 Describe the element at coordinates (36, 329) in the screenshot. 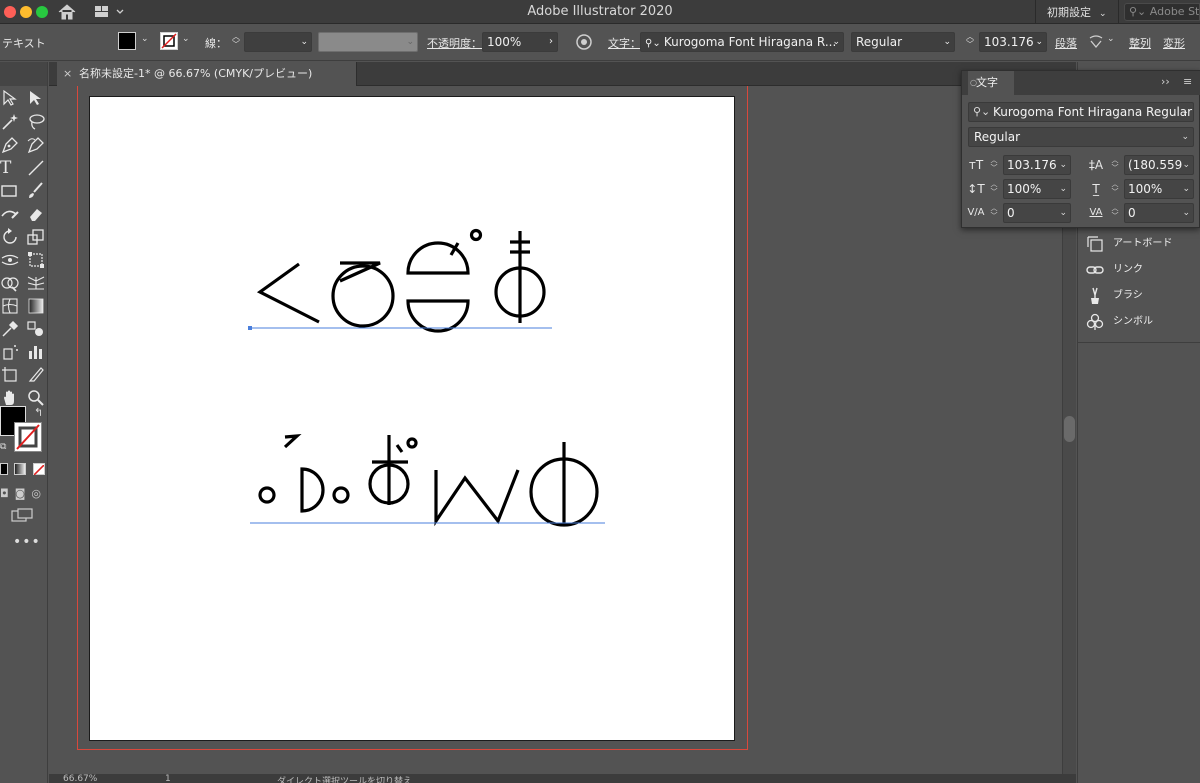

I see `blend-tool` at that location.